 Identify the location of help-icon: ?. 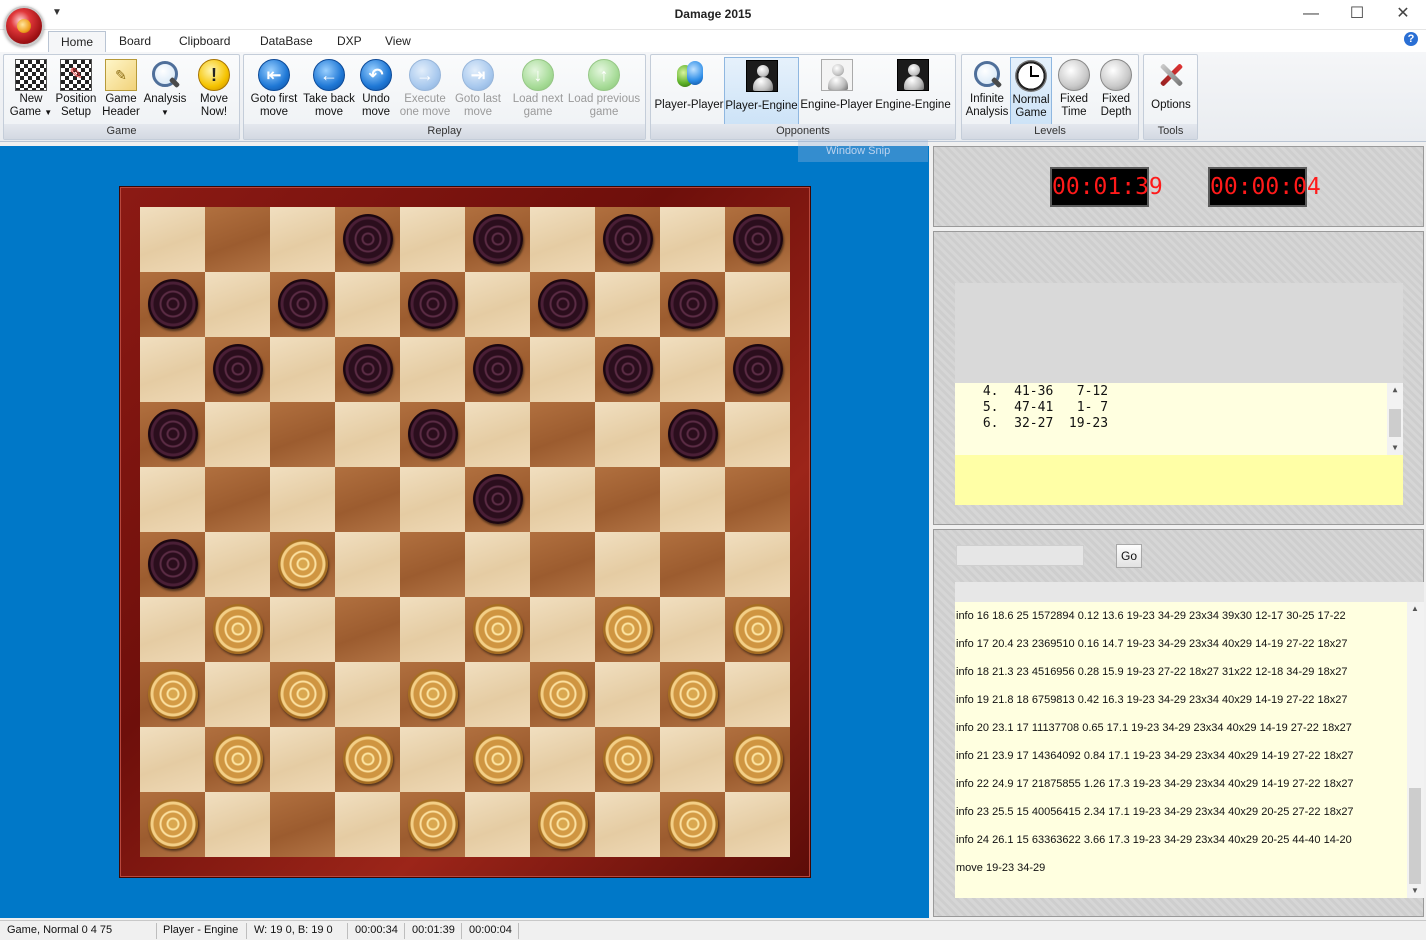
(1411, 39).